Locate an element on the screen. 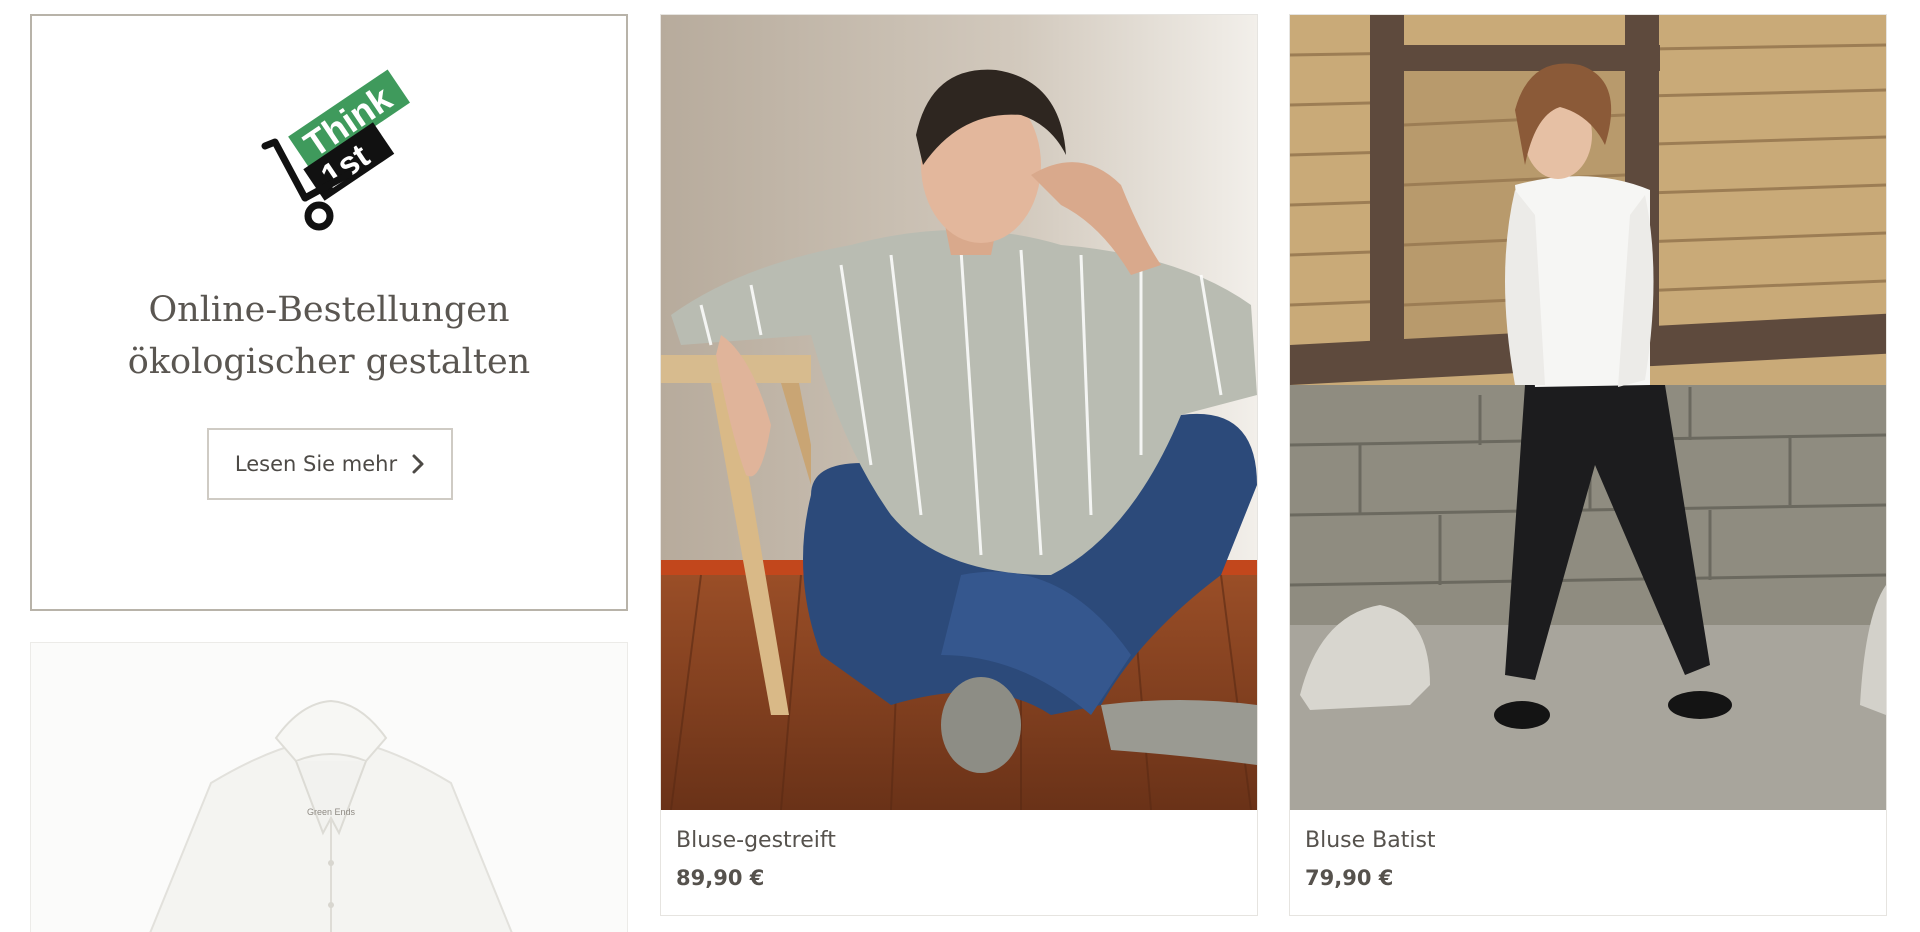 This screenshot has width=1920, height=932. read-more-button: Lesen Sie mehr is located at coordinates (330, 464).